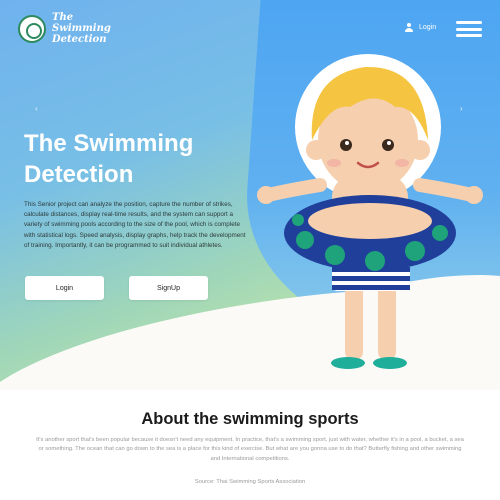 The width and height of the screenshot is (500, 500). I want to click on header-login-link: Login, so click(420, 27).